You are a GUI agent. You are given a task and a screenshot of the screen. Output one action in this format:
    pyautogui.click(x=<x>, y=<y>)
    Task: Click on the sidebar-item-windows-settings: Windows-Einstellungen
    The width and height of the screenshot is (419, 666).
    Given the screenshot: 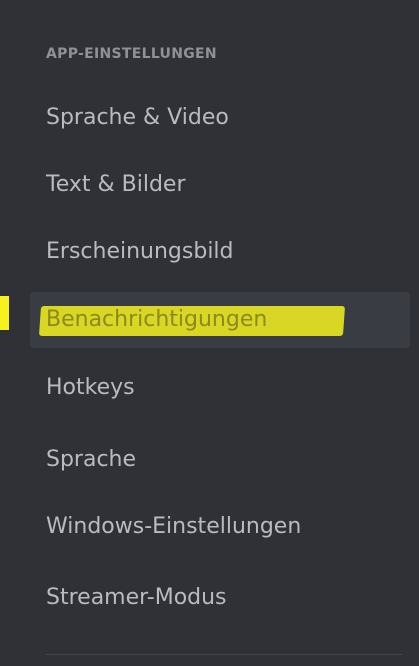 What is the action you would take?
    pyautogui.click(x=220, y=527)
    